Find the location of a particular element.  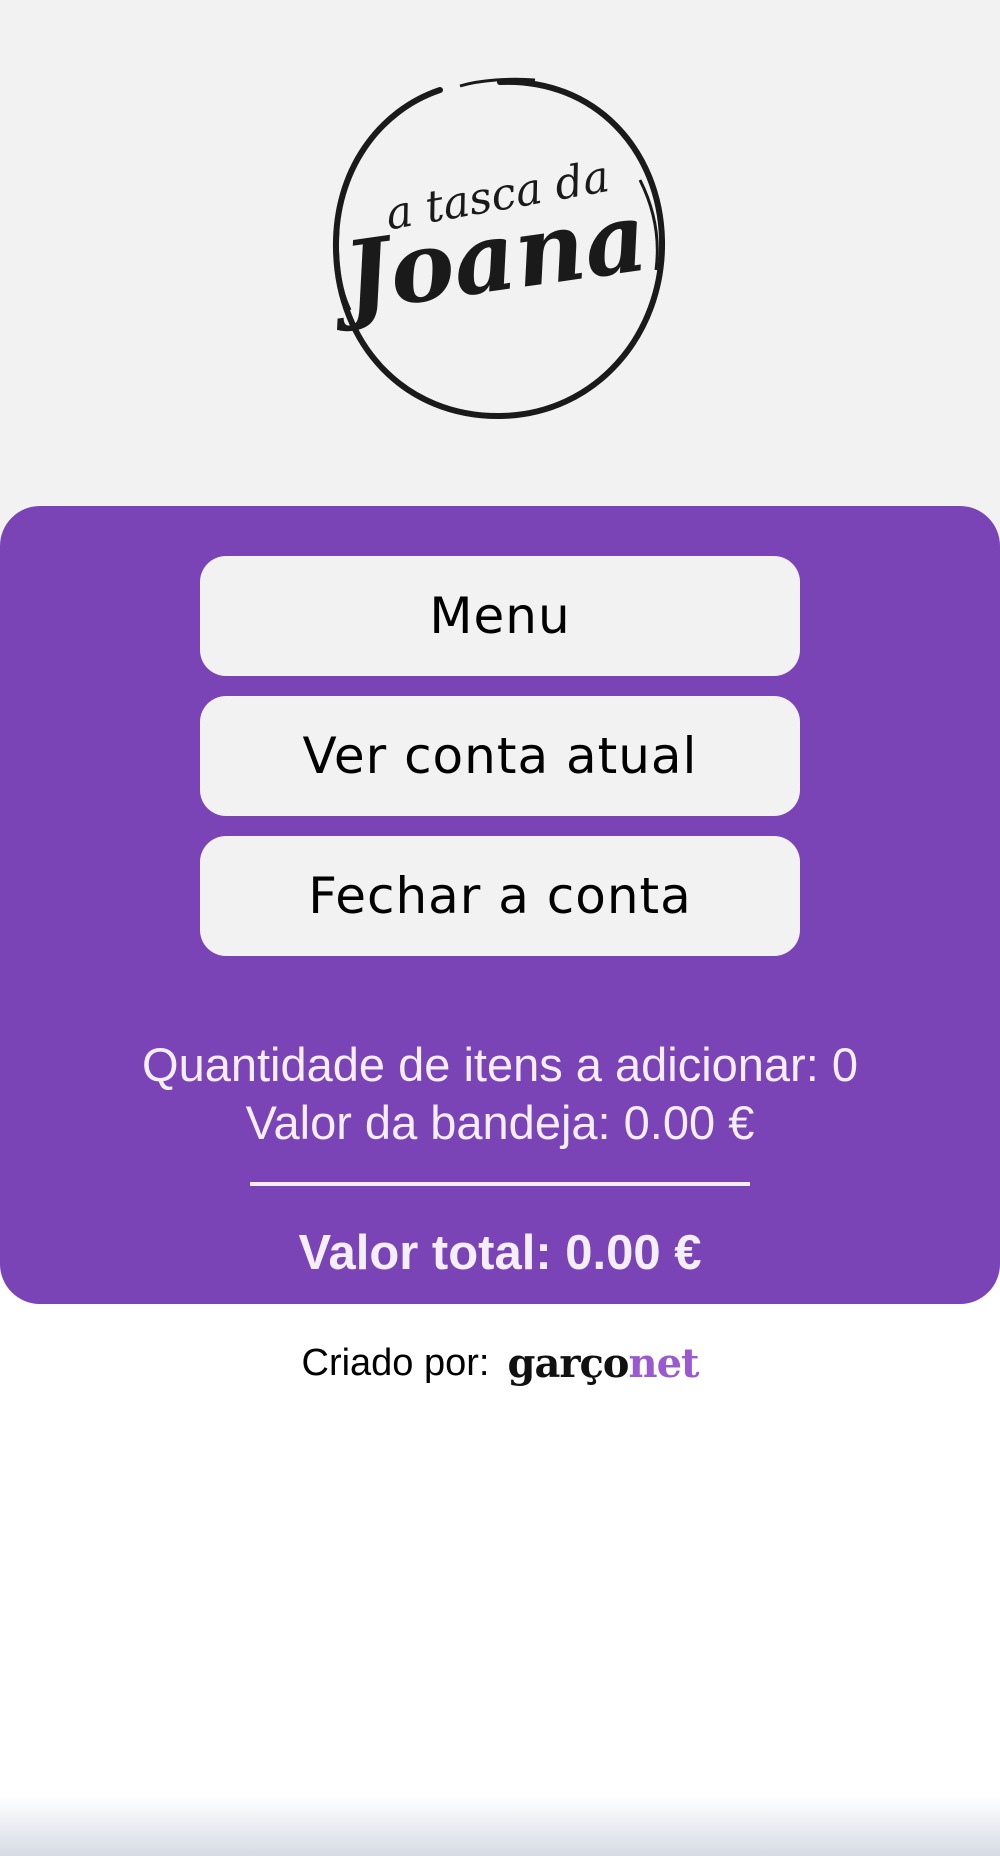

summary-divider is located at coordinates (500, 1184).